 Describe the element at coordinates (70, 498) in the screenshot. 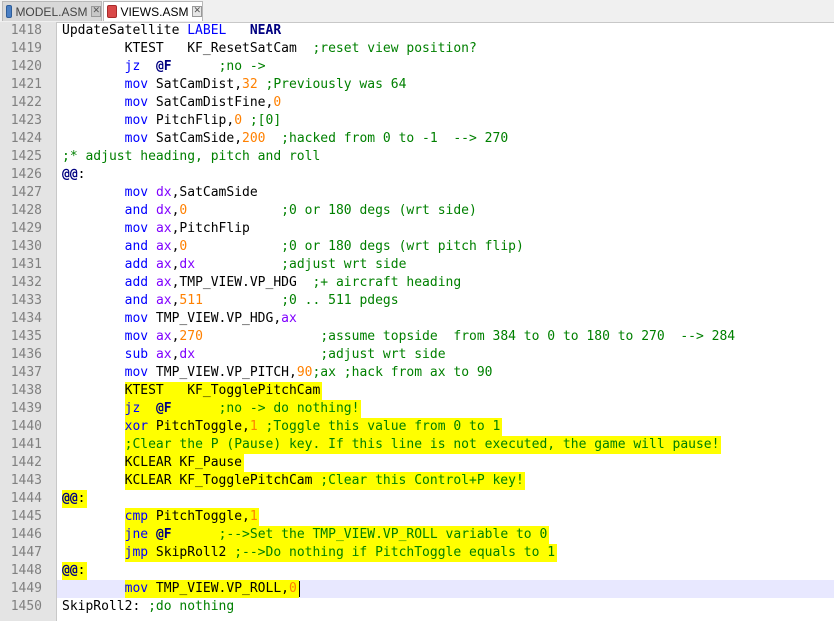

I see `code-token: @@` at that location.